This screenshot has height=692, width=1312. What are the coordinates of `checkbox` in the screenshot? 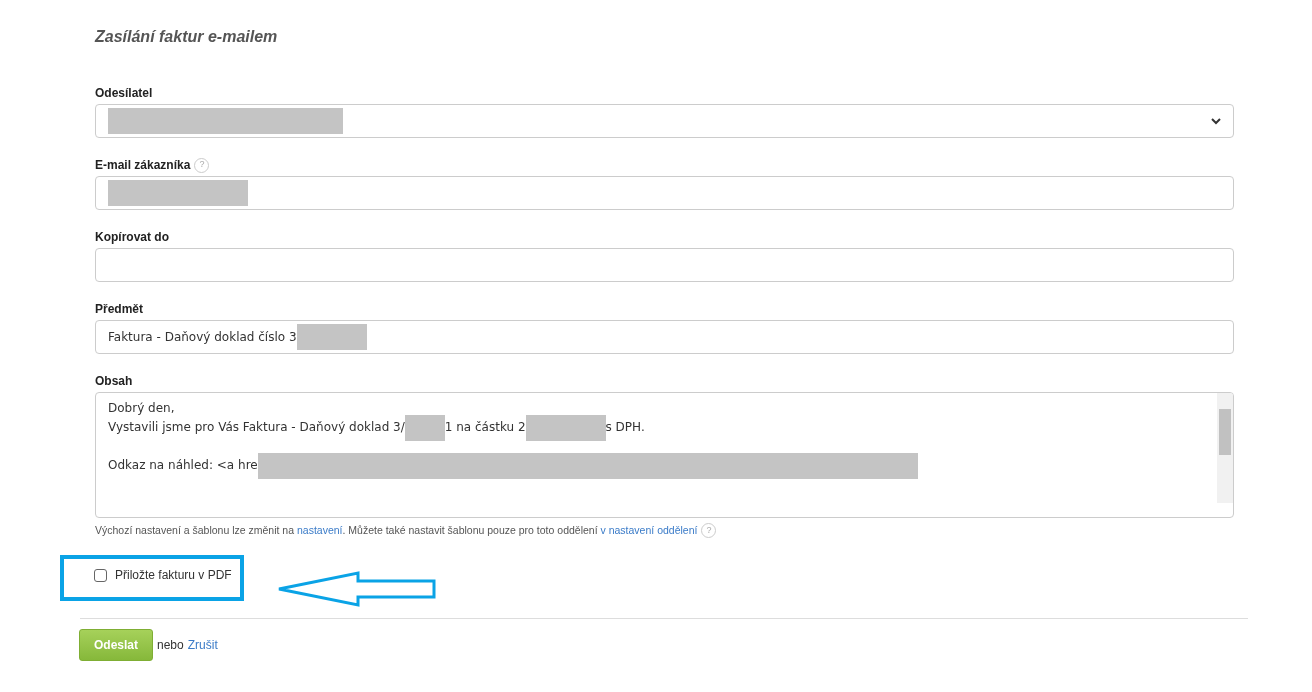 It's located at (100, 575).